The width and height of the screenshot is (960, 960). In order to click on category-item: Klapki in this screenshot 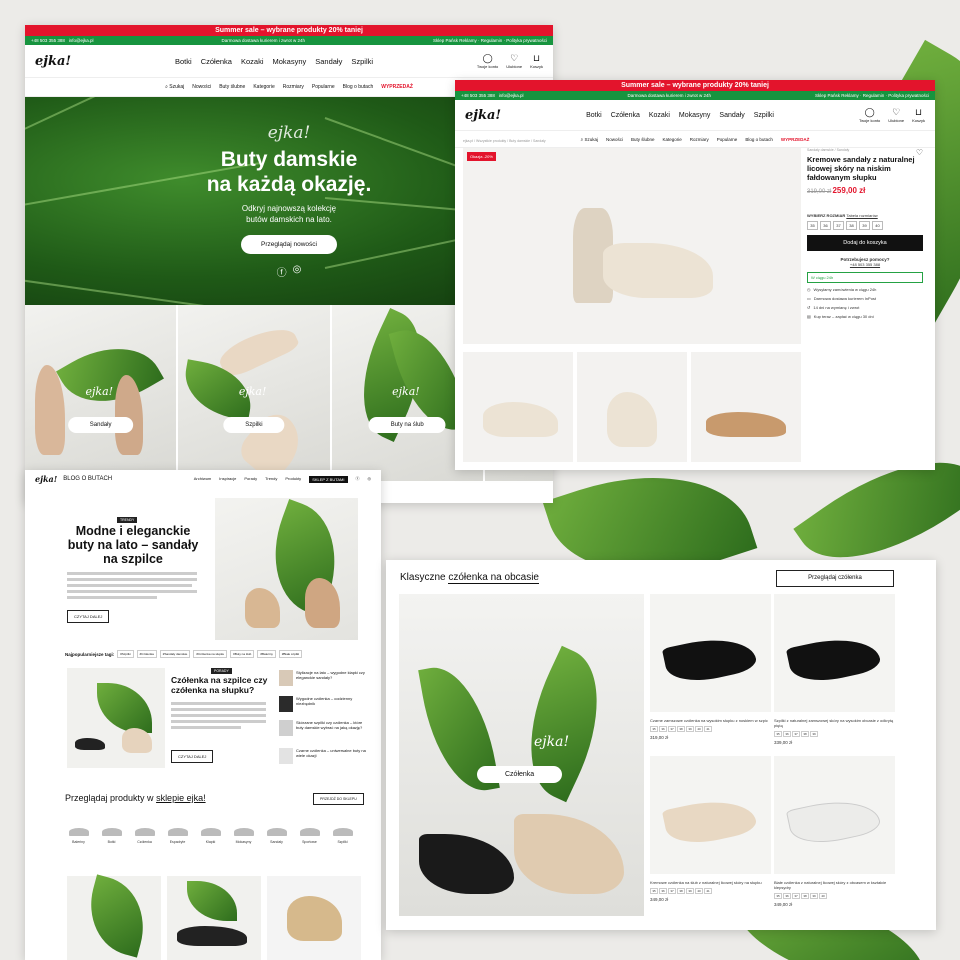, I will do `click(210, 836)`.